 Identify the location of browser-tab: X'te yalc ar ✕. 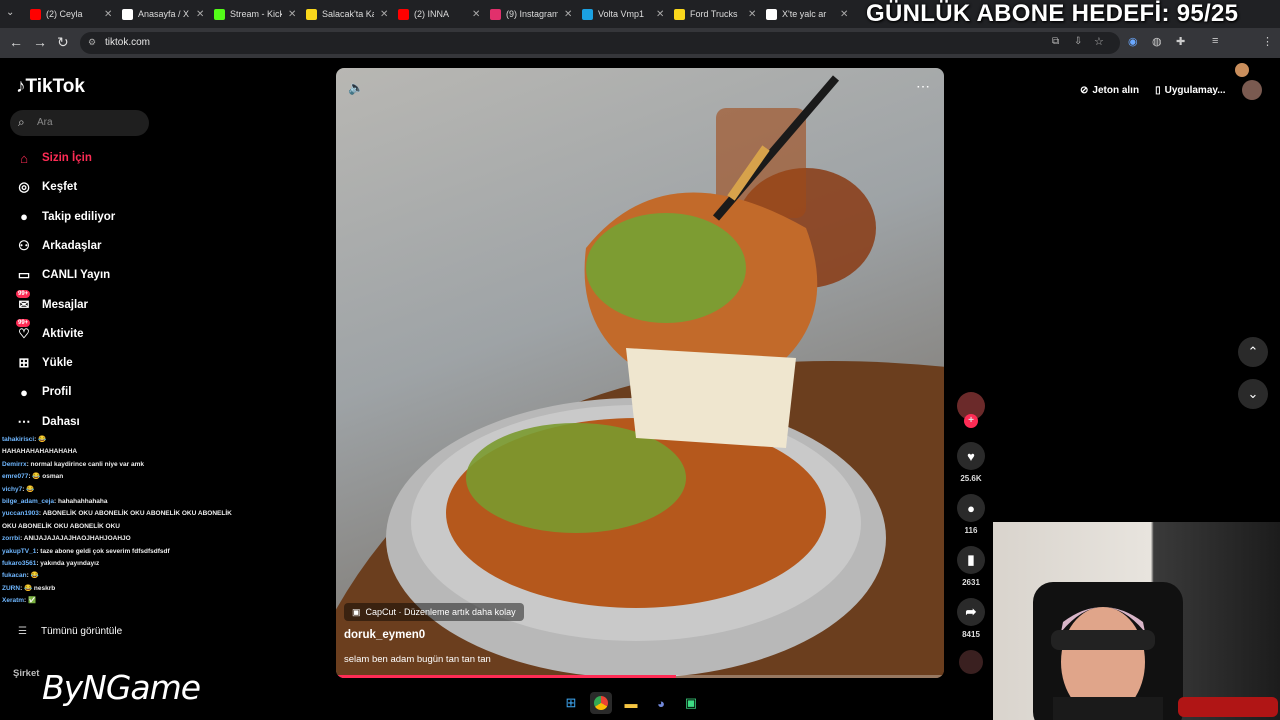
(807, 14).